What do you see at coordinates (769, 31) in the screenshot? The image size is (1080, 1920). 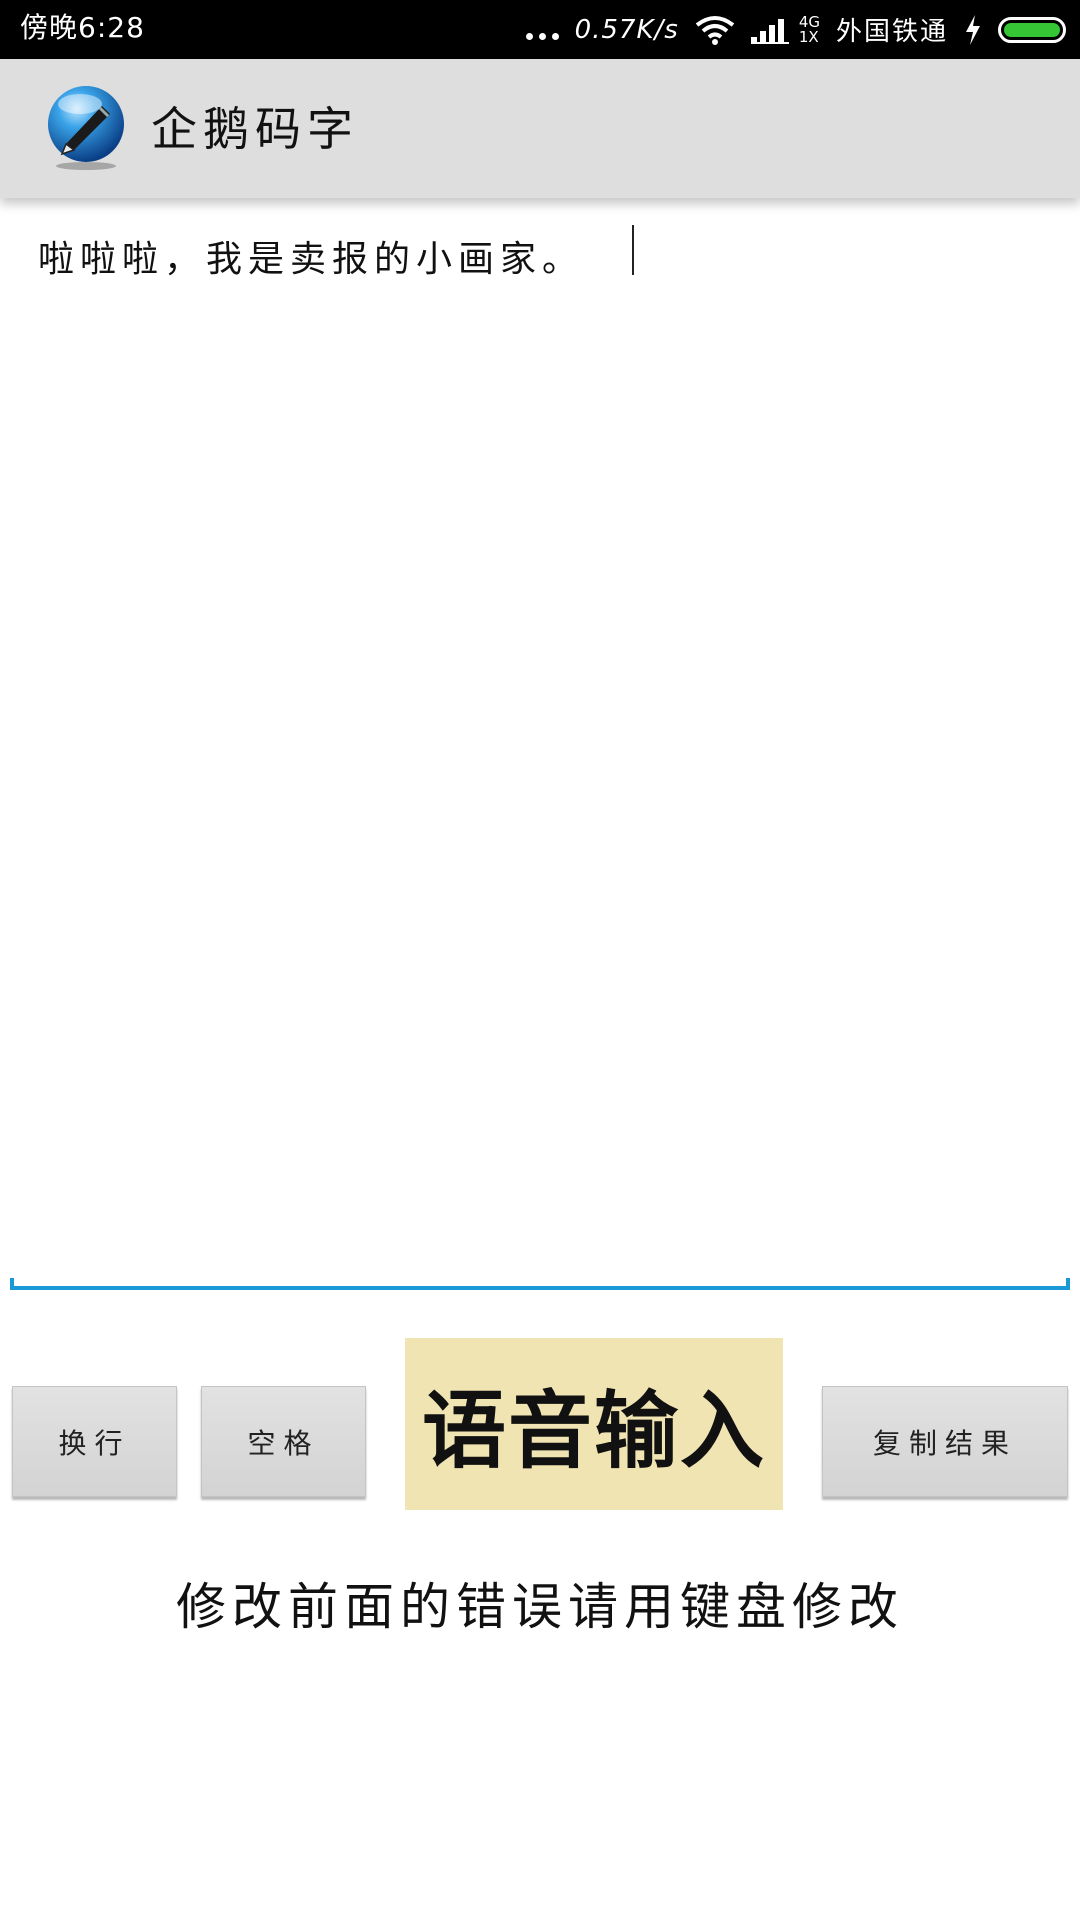 I see `signal-icon` at bounding box center [769, 31].